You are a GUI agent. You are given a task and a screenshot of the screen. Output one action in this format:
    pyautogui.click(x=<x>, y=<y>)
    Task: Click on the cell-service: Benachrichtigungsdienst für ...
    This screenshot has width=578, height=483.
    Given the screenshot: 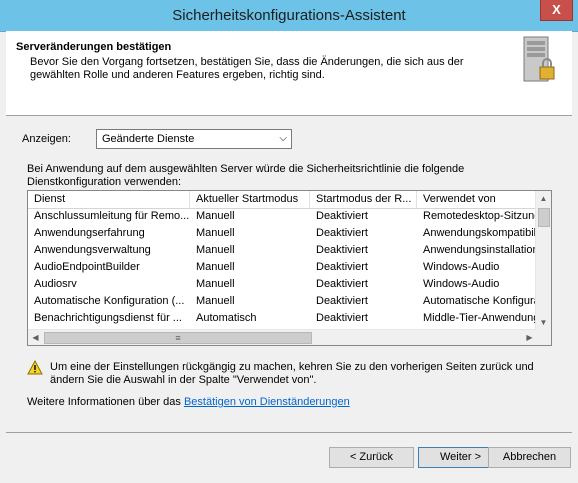 What is the action you would take?
    pyautogui.click(x=108, y=318)
    